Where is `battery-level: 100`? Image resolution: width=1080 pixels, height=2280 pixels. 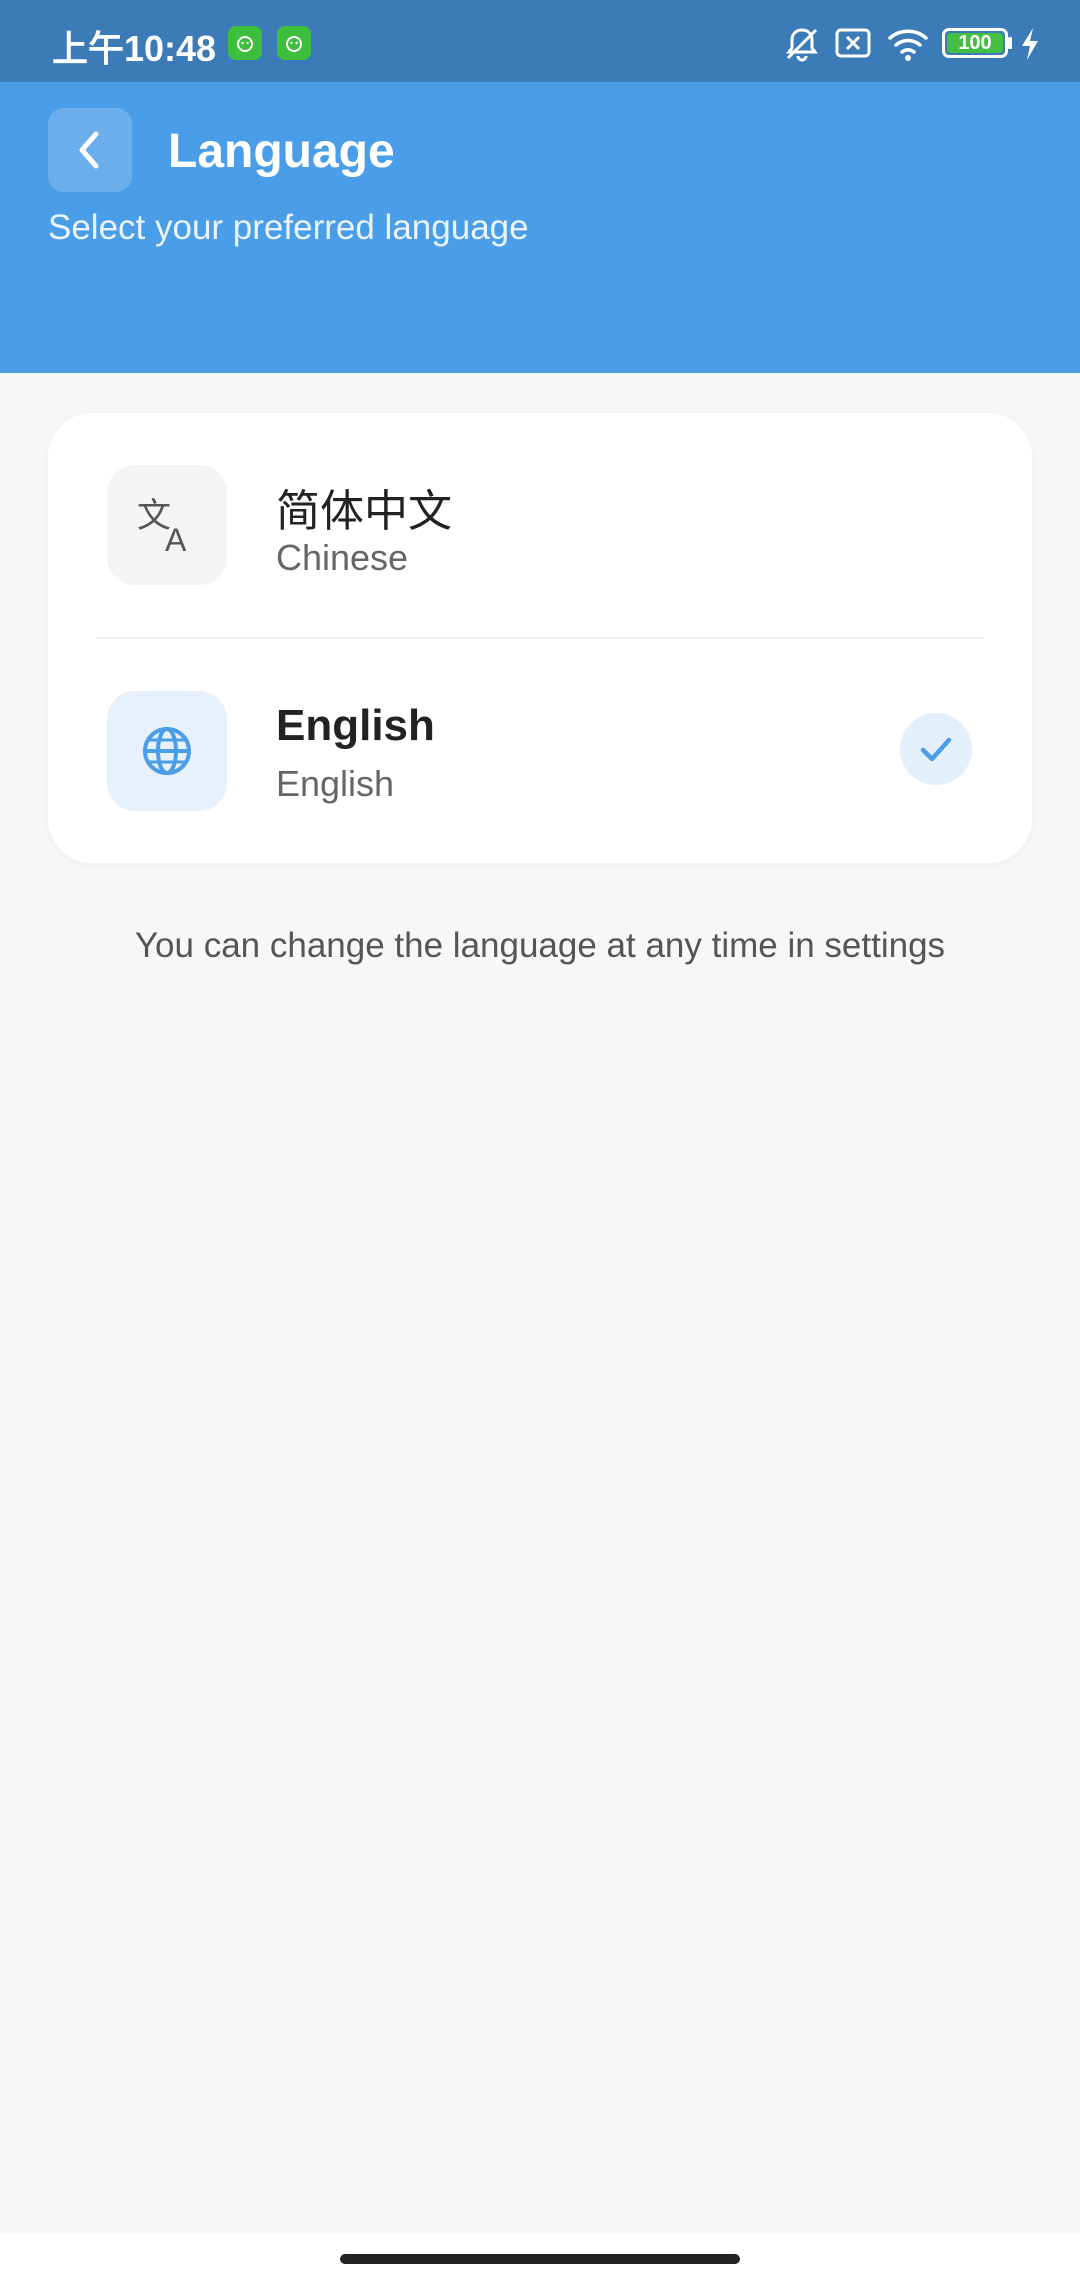
battery-level: 100 is located at coordinates (975, 42).